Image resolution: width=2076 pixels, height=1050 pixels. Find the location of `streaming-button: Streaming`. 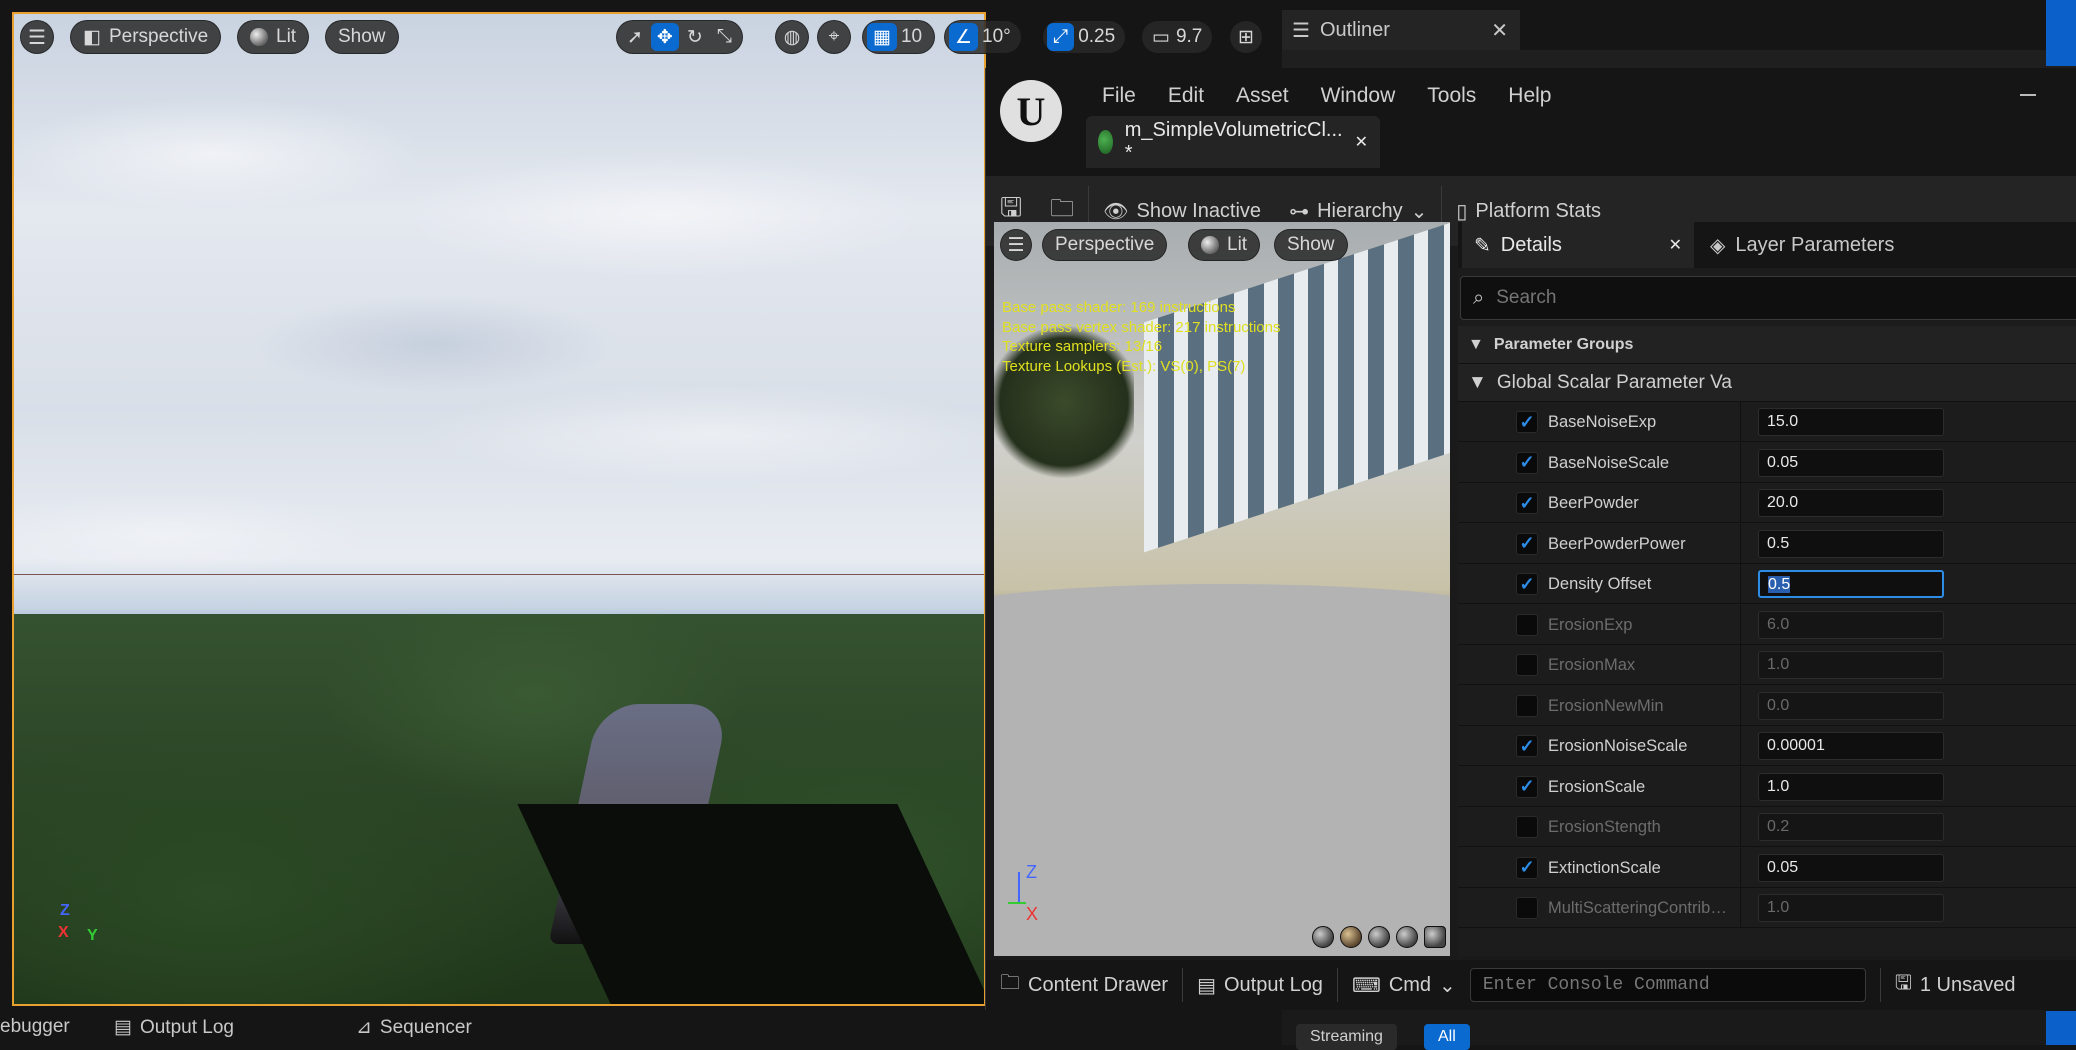

streaming-button: Streaming is located at coordinates (1346, 1037).